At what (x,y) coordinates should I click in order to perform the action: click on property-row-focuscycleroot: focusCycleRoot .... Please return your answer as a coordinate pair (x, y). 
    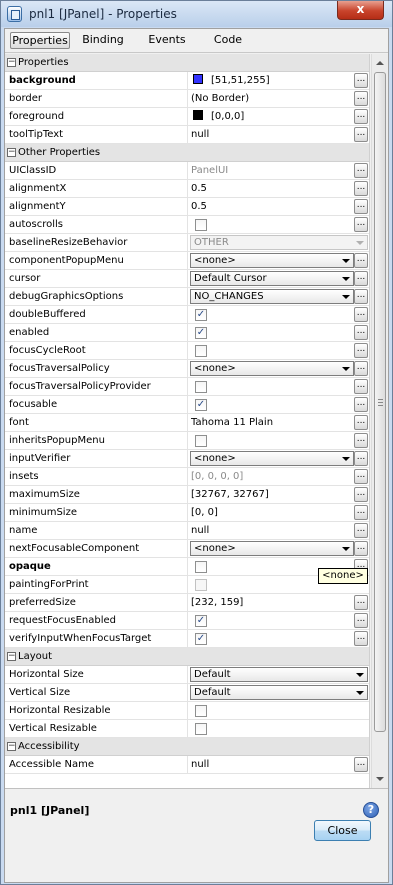
    Looking at the image, I should click on (187, 351).